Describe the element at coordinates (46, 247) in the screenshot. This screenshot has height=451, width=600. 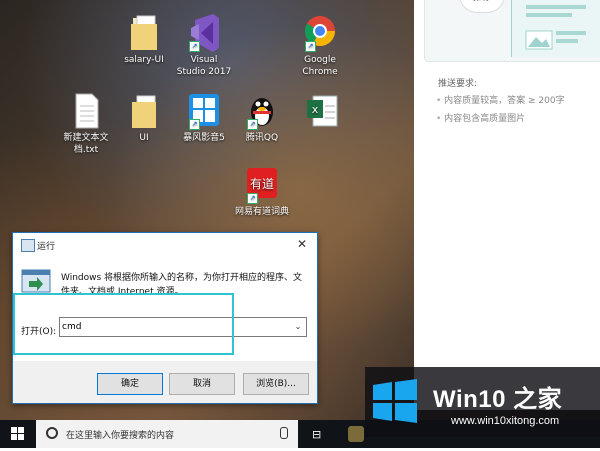
I see `run-dialog-title: 运行` at that location.